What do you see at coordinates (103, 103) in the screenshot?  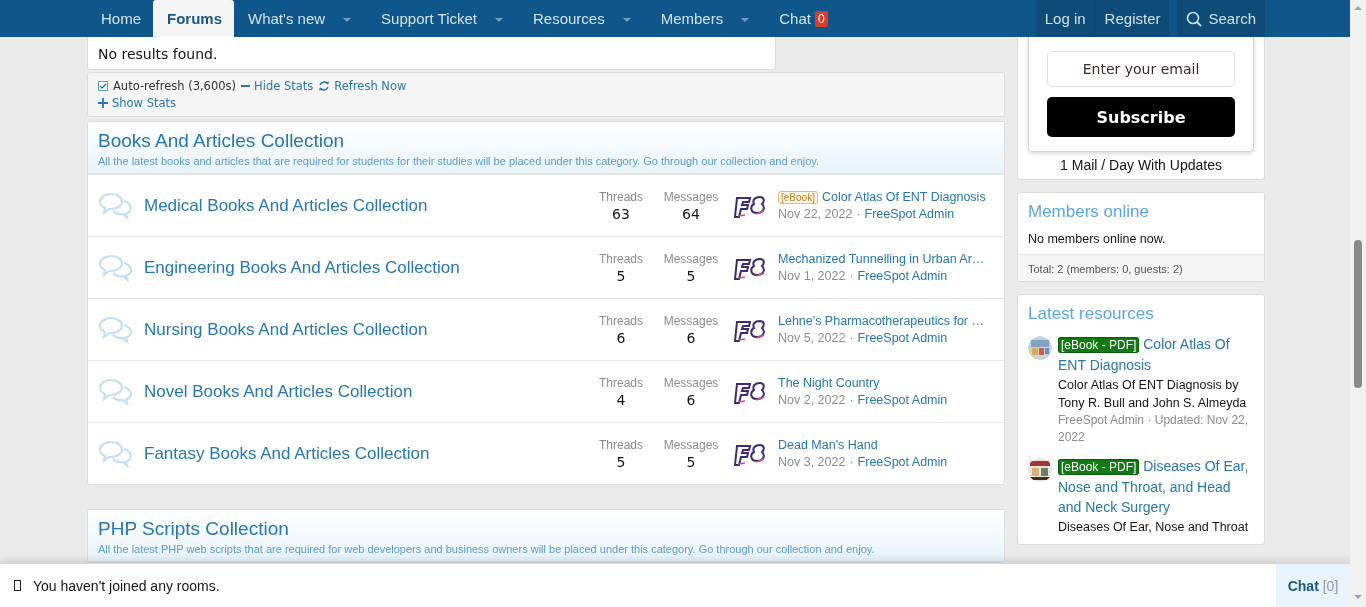 I see `plus-icon` at bounding box center [103, 103].